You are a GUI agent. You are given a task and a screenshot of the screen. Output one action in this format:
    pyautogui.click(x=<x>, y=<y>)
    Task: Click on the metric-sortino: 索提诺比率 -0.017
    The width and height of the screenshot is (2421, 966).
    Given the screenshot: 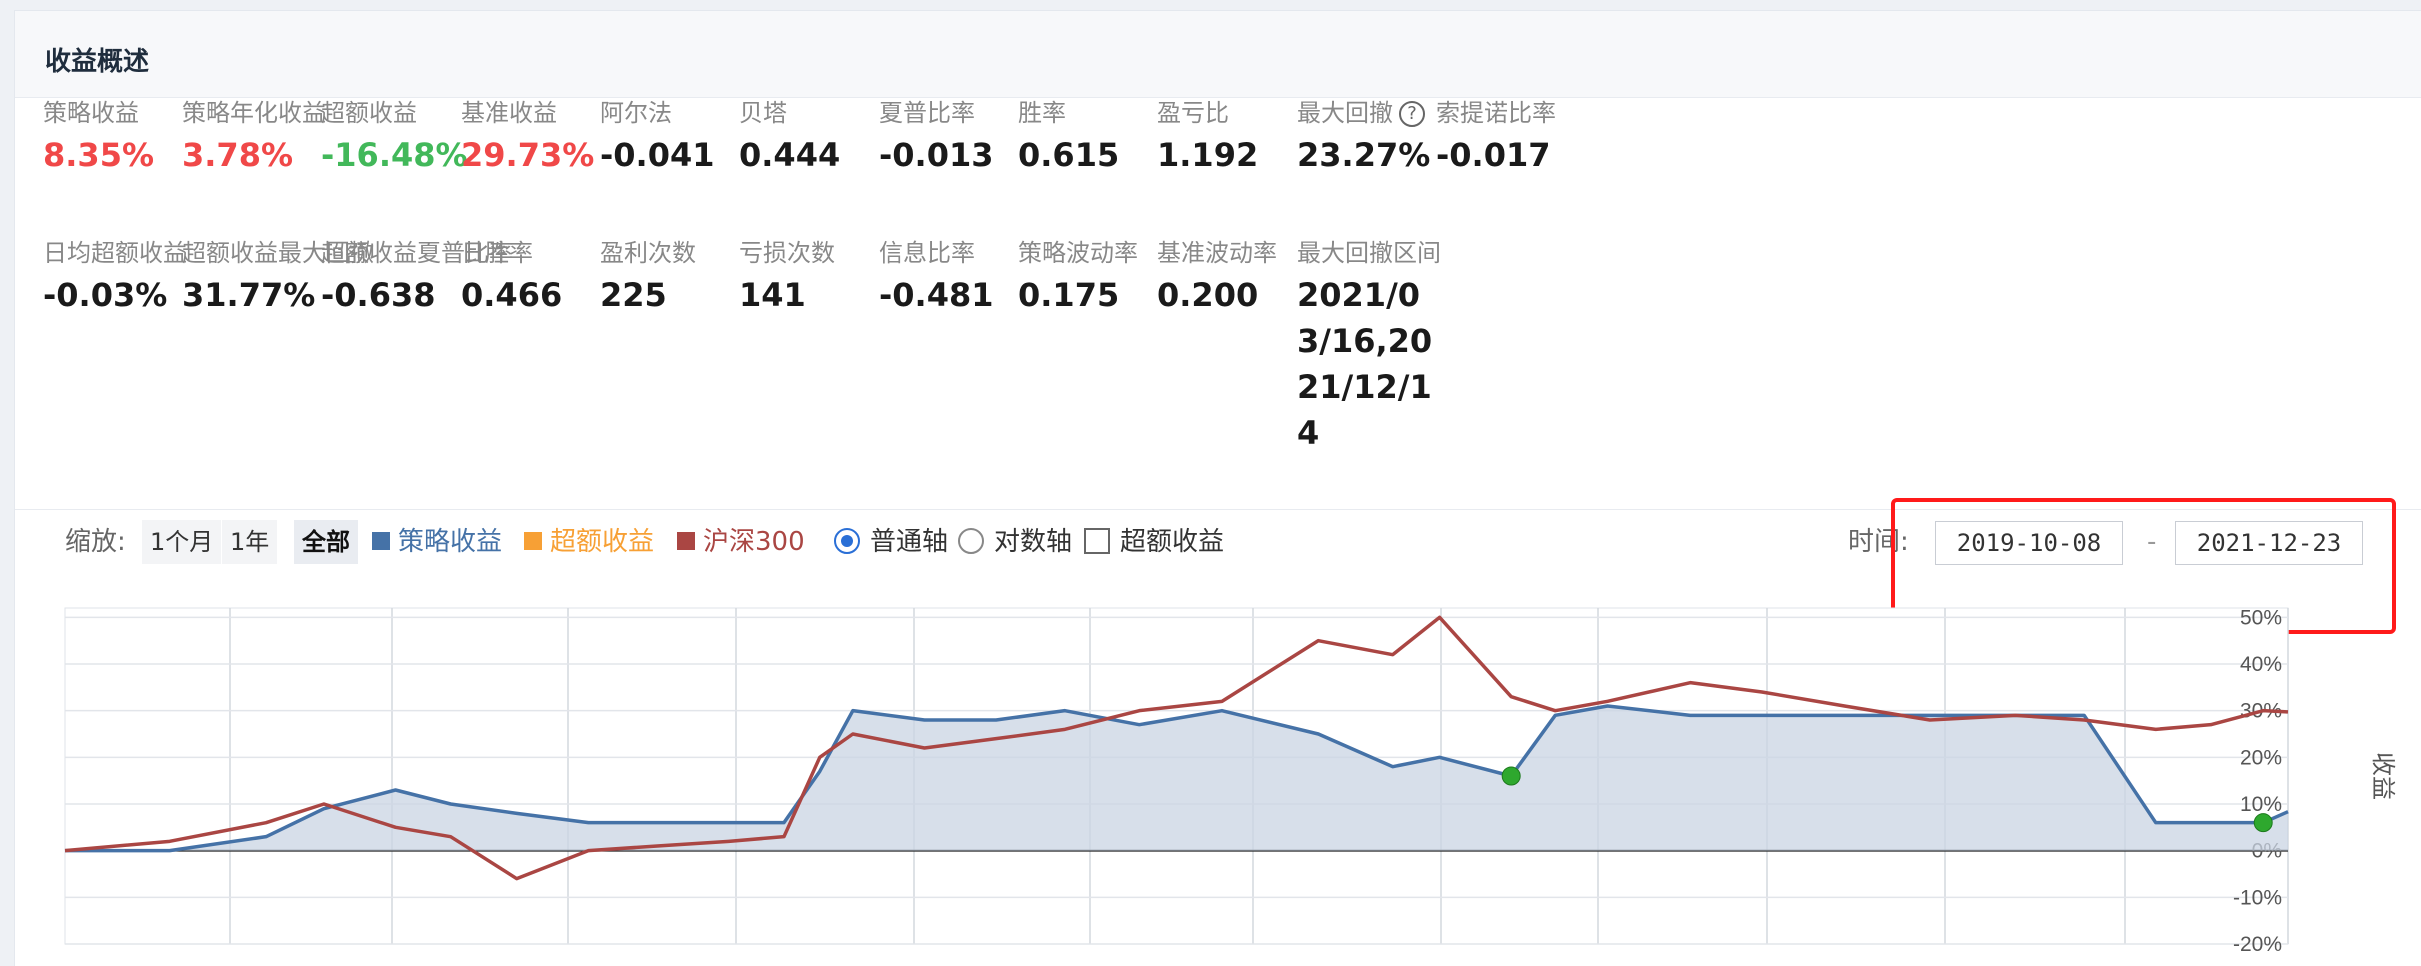 What is the action you would take?
    pyautogui.click(x=1543, y=138)
    